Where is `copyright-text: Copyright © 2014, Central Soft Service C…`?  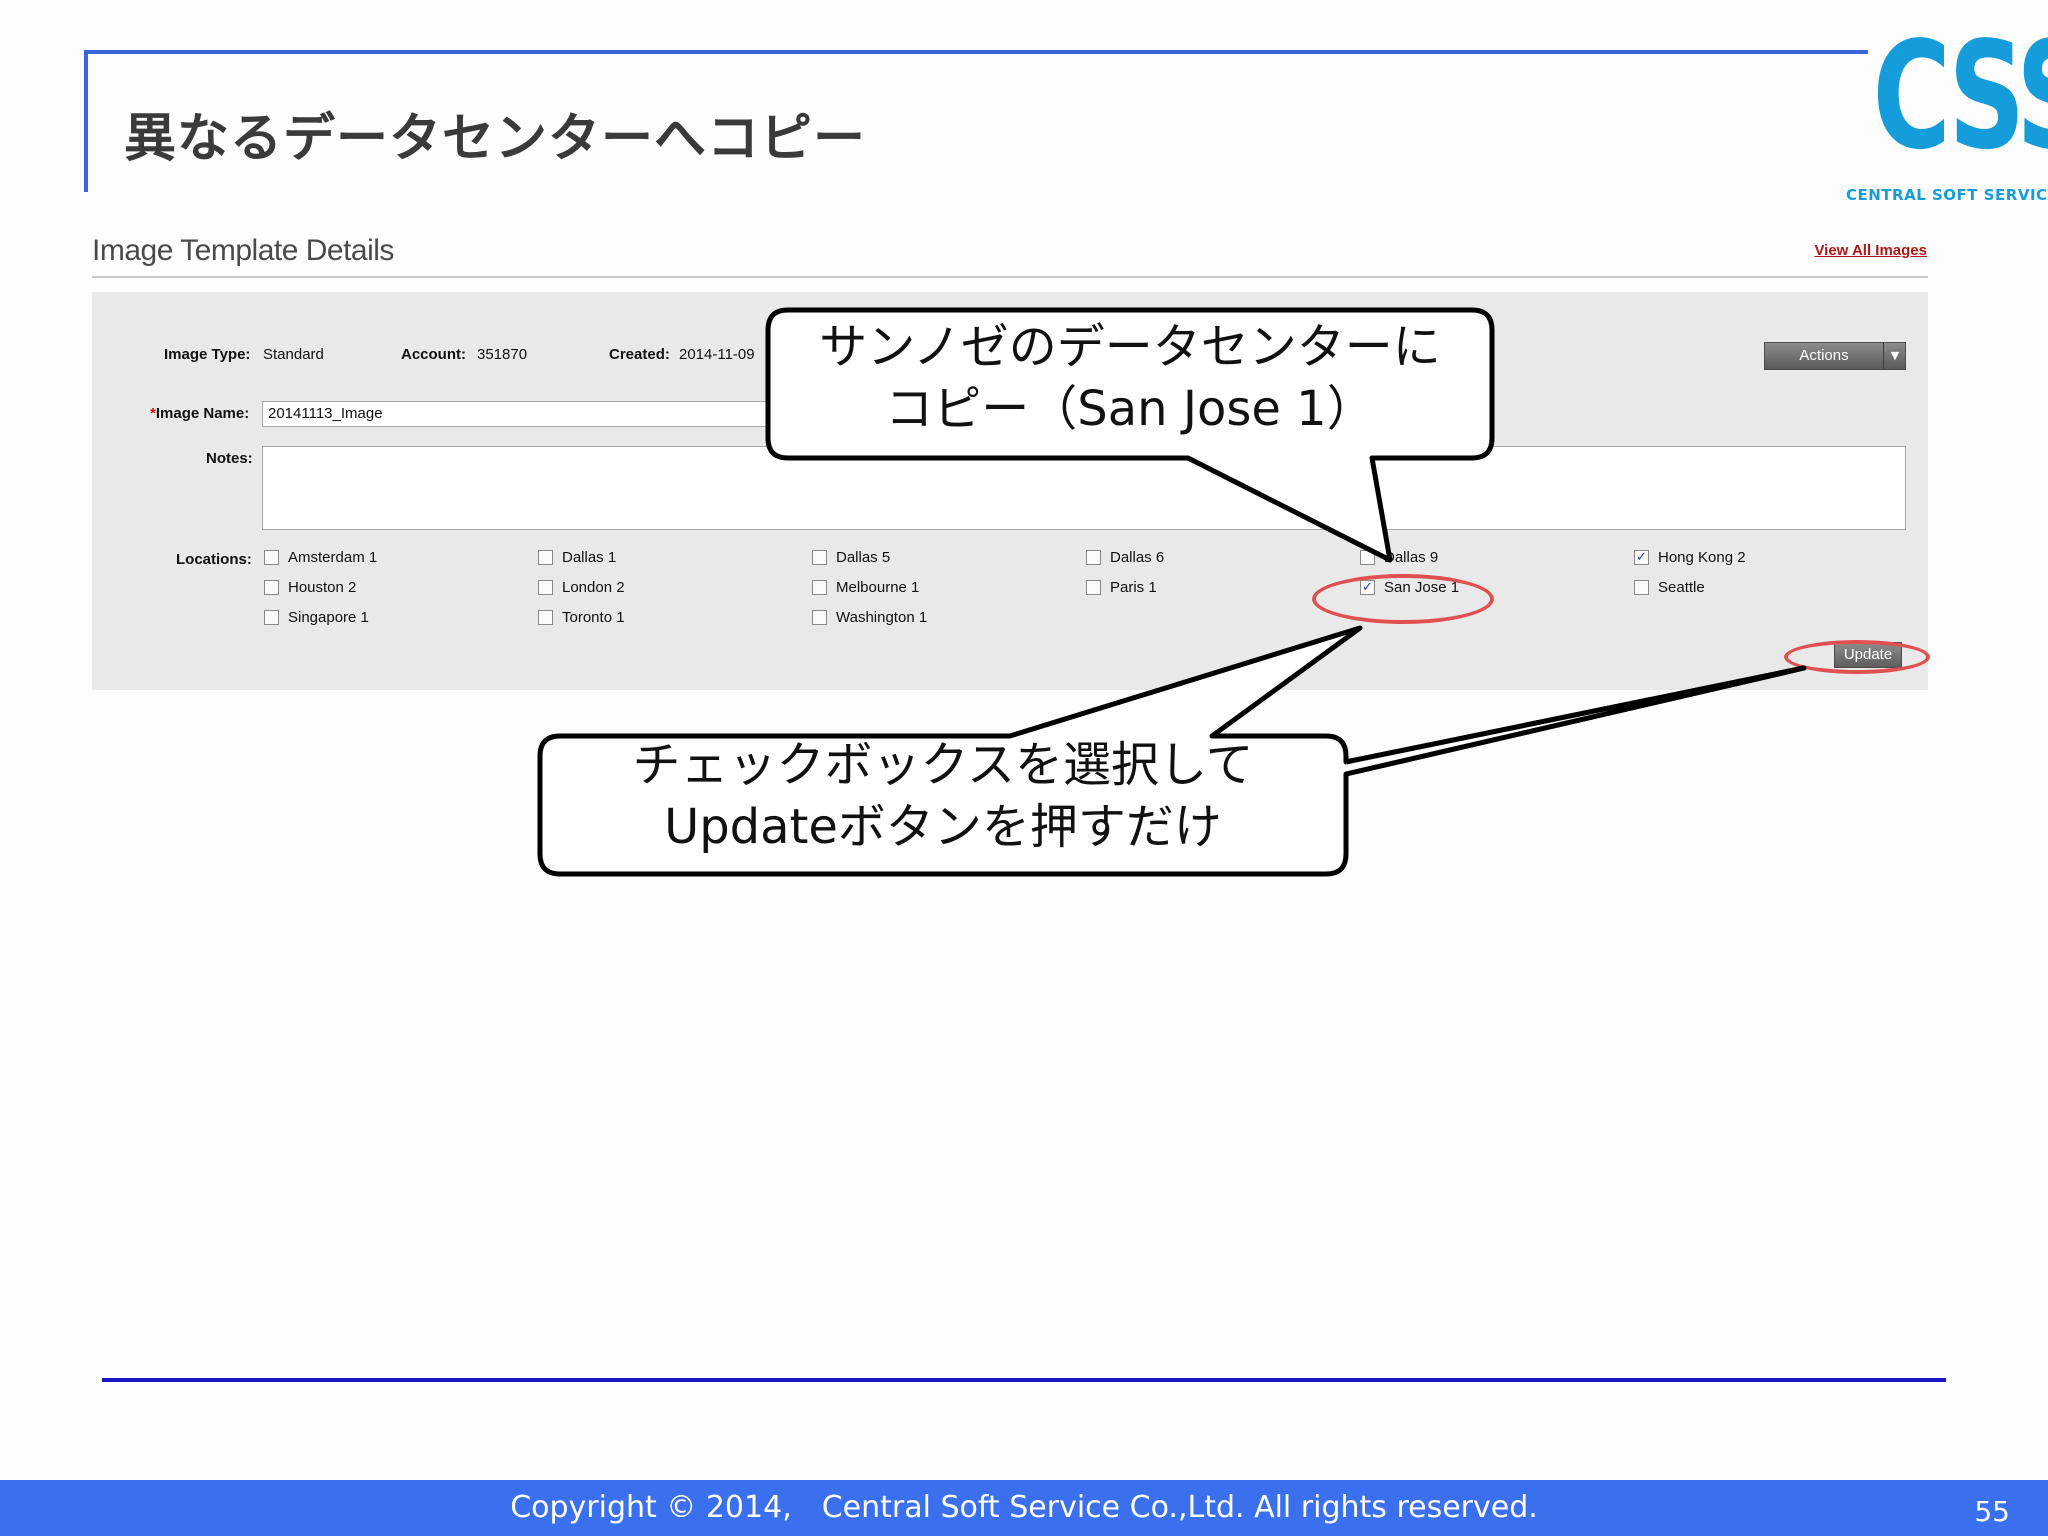 copyright-text: Copyright © 2014, Central Soft Service C… is located at coordinates (1024, 1507).